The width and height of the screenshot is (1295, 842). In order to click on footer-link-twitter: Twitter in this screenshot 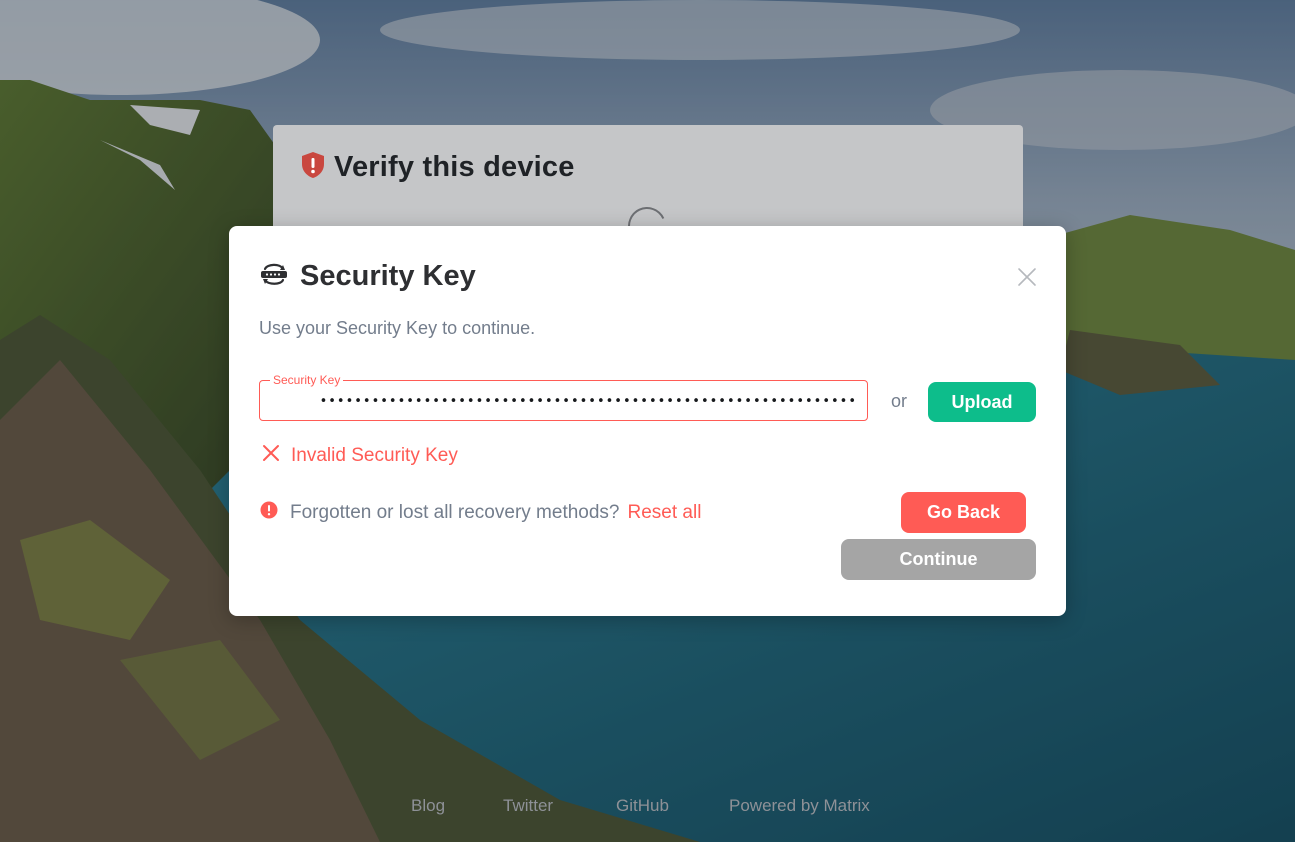, I will do `click(528, 806)`.